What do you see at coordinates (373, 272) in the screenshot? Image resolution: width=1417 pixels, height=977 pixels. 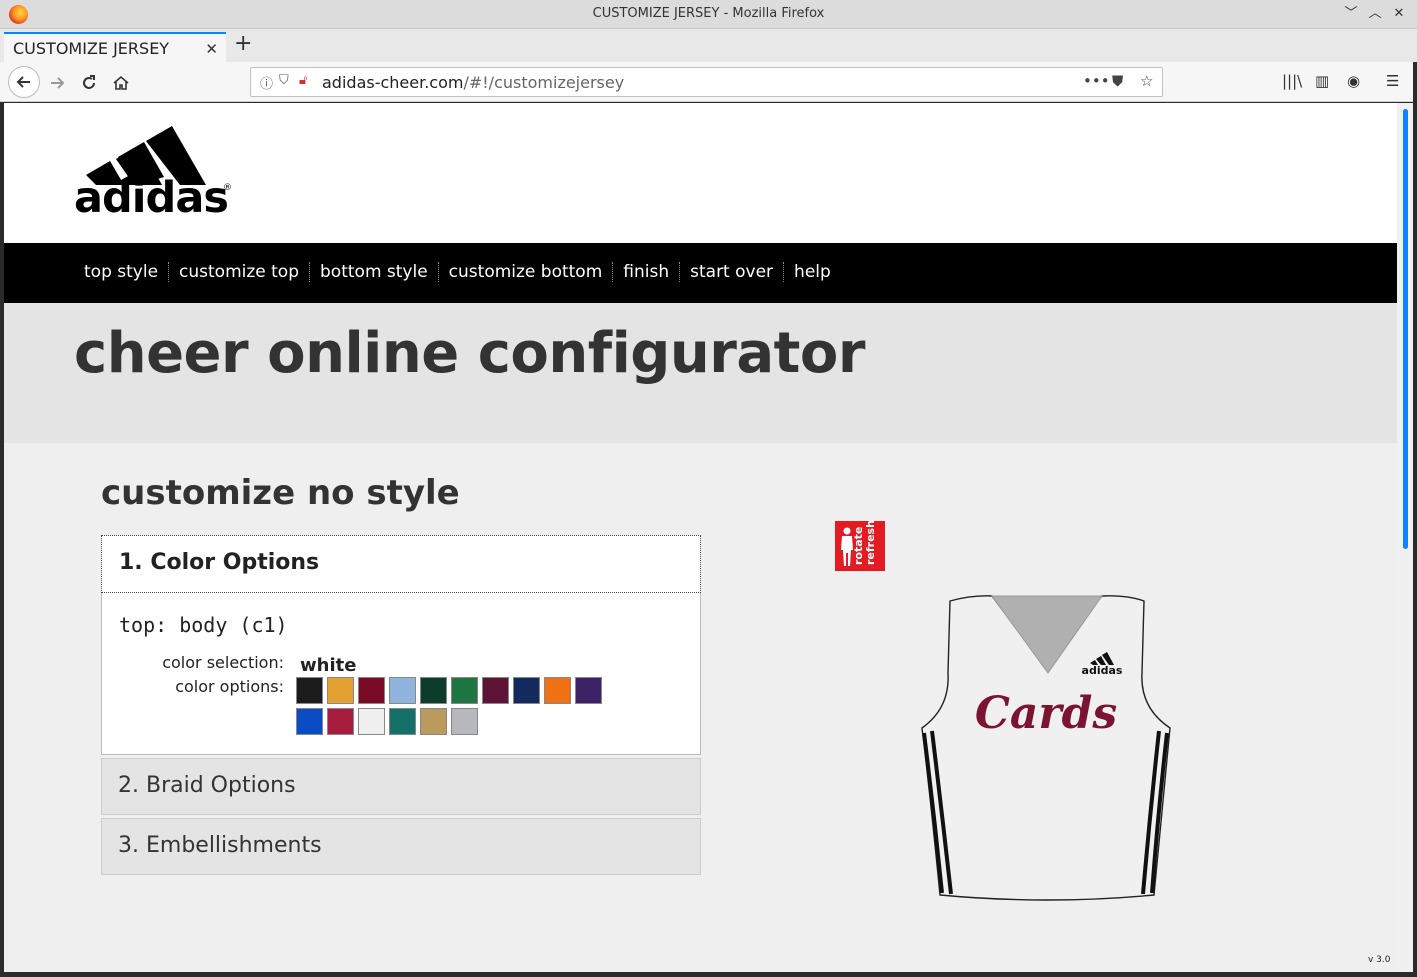 I see `nav-bottom-style: bottom style` at bounding box center [373, 272].